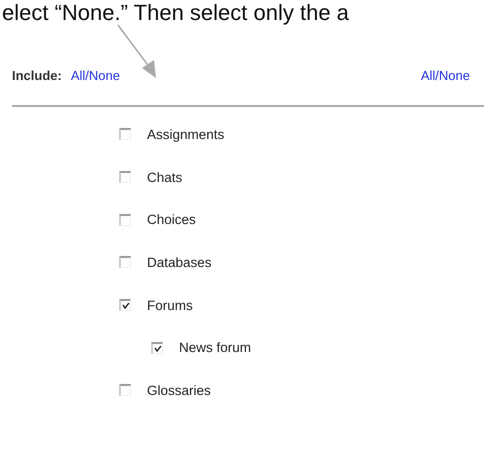 Image resolution: width=484 pixels, height=464 pixels. Describe the element at coordinates (37, 75) in the screenshot. I see `include-label: Include:` at that location.